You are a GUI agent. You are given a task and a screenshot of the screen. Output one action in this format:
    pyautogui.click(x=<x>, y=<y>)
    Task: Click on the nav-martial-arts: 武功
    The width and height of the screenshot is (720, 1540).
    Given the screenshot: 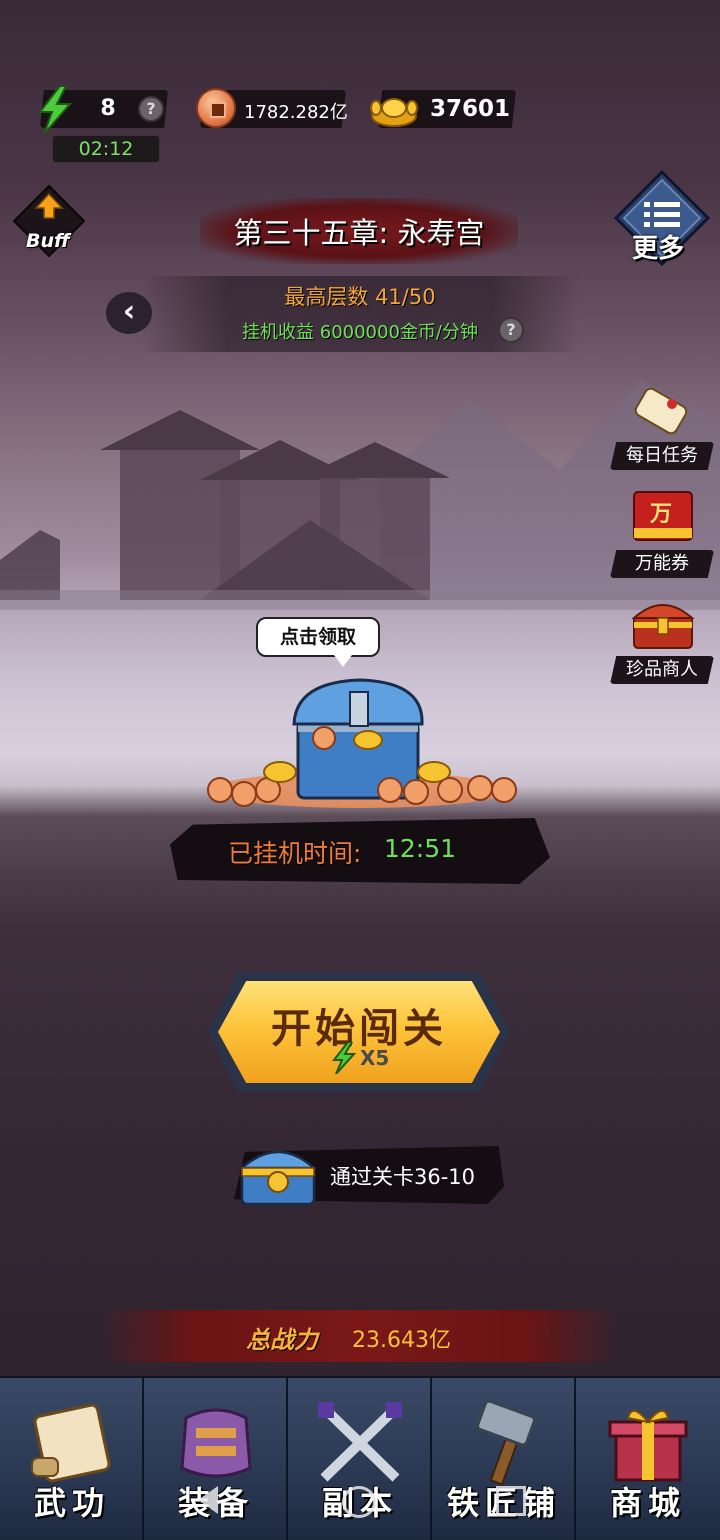 What is the action you would take?
    pyautogui.click(x=72, y=1459)
    